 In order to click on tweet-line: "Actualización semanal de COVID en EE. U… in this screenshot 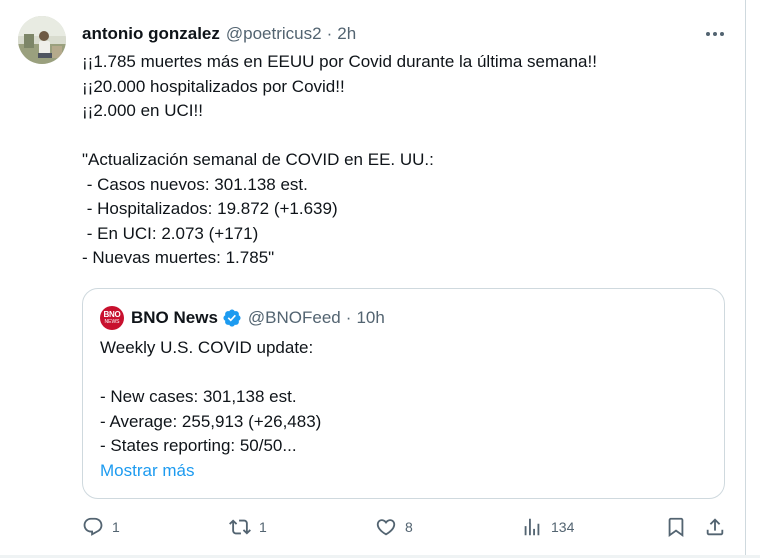, I will do `click(258, 159)`.